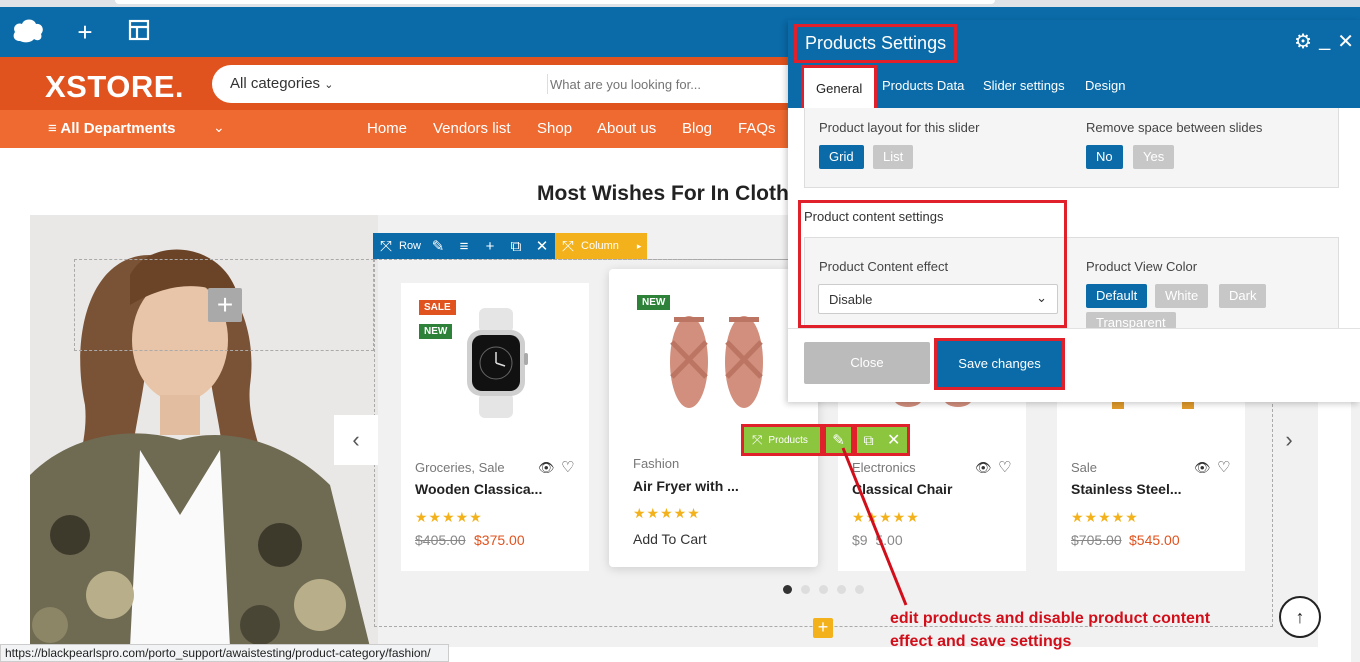  What do you see at coordinates (460, 467) in the screenshot?
I see `product-category: Groceries, Sale` at bounding box center [460, 467].